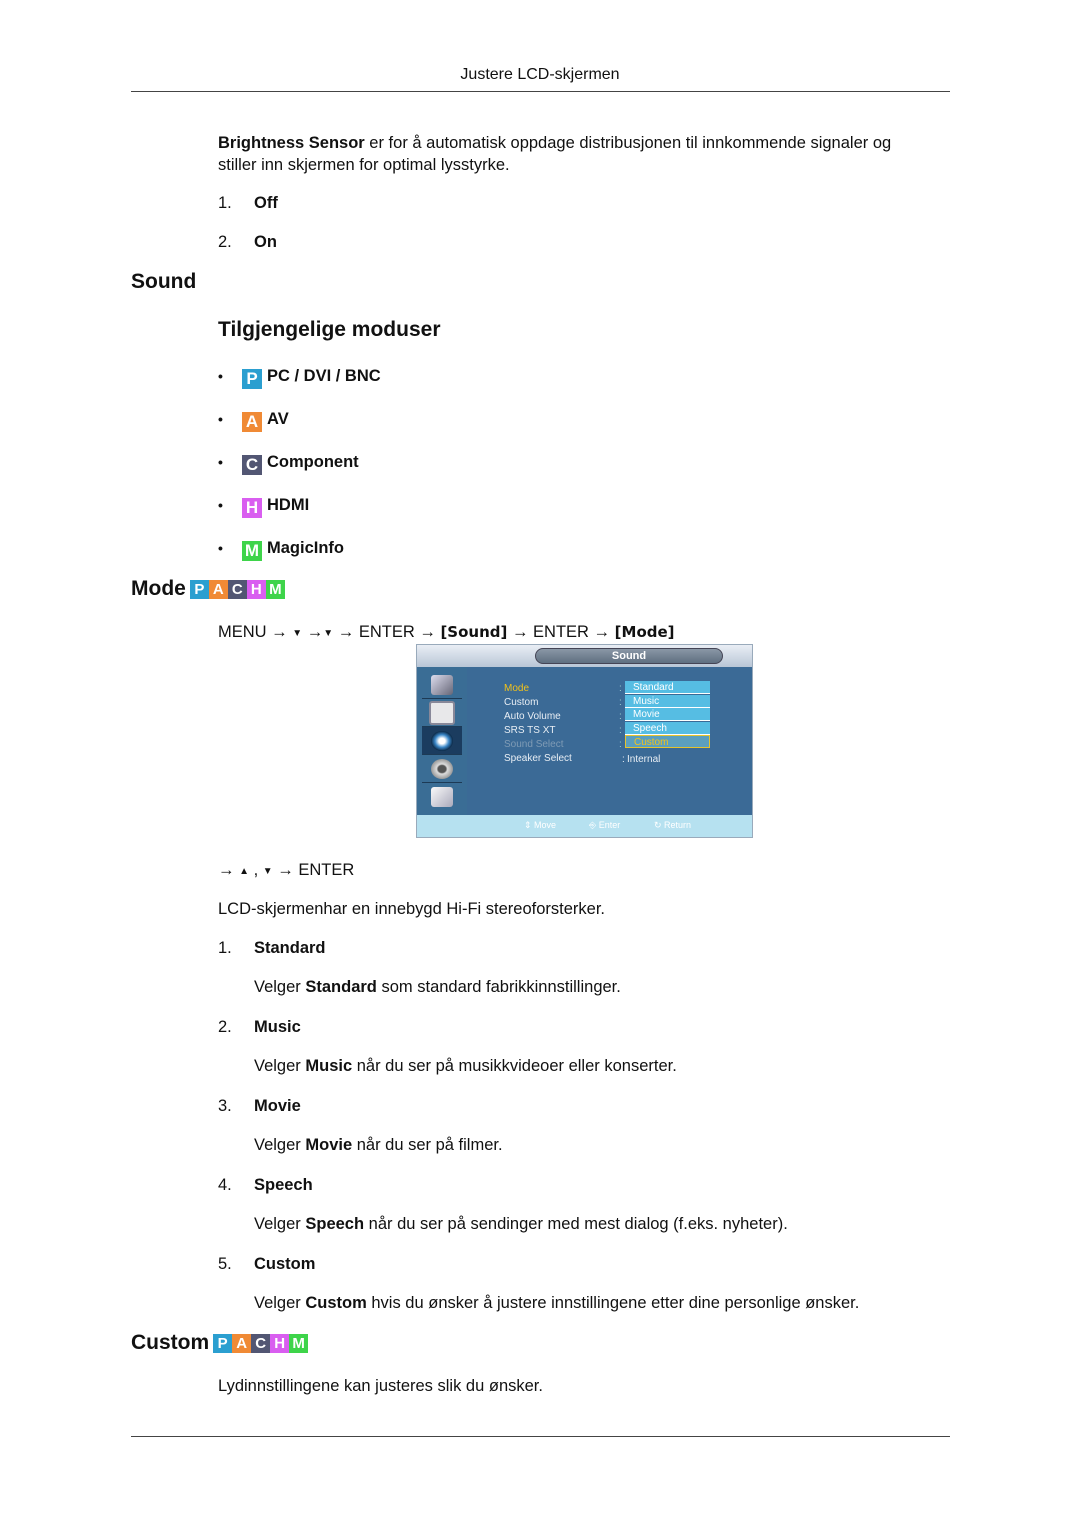 The height and width of the screenshot is (1527, 1080). Describe the element at coordinates (534, 744) in the screenshot. I see `osd-menu-item: Sound Select` at that location.